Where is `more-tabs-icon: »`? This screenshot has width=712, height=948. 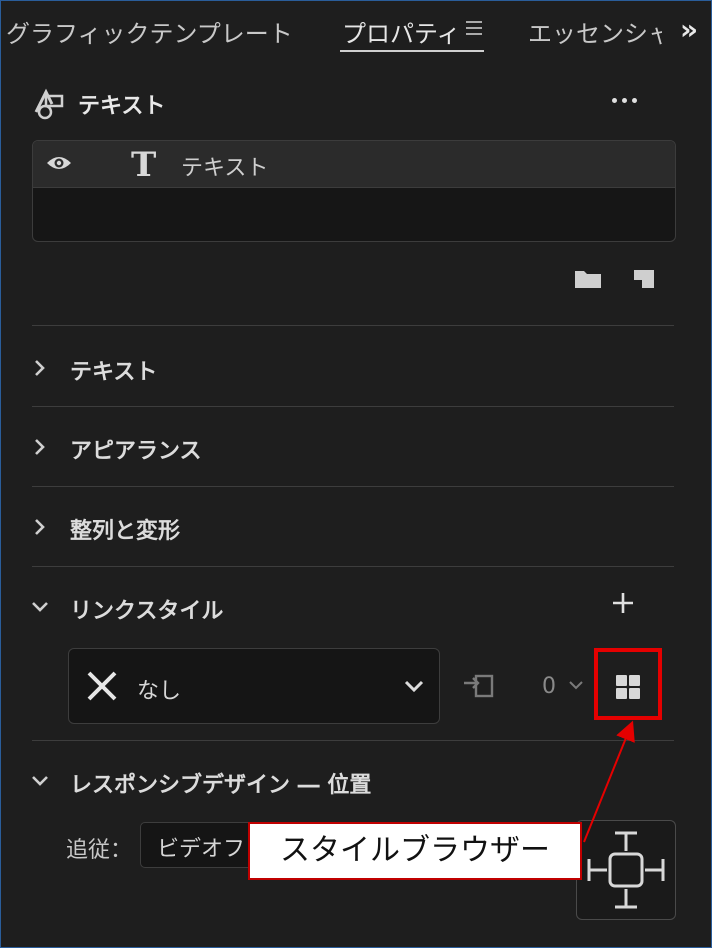 more-tabs-icon: » is located at coordinates (689, 30).